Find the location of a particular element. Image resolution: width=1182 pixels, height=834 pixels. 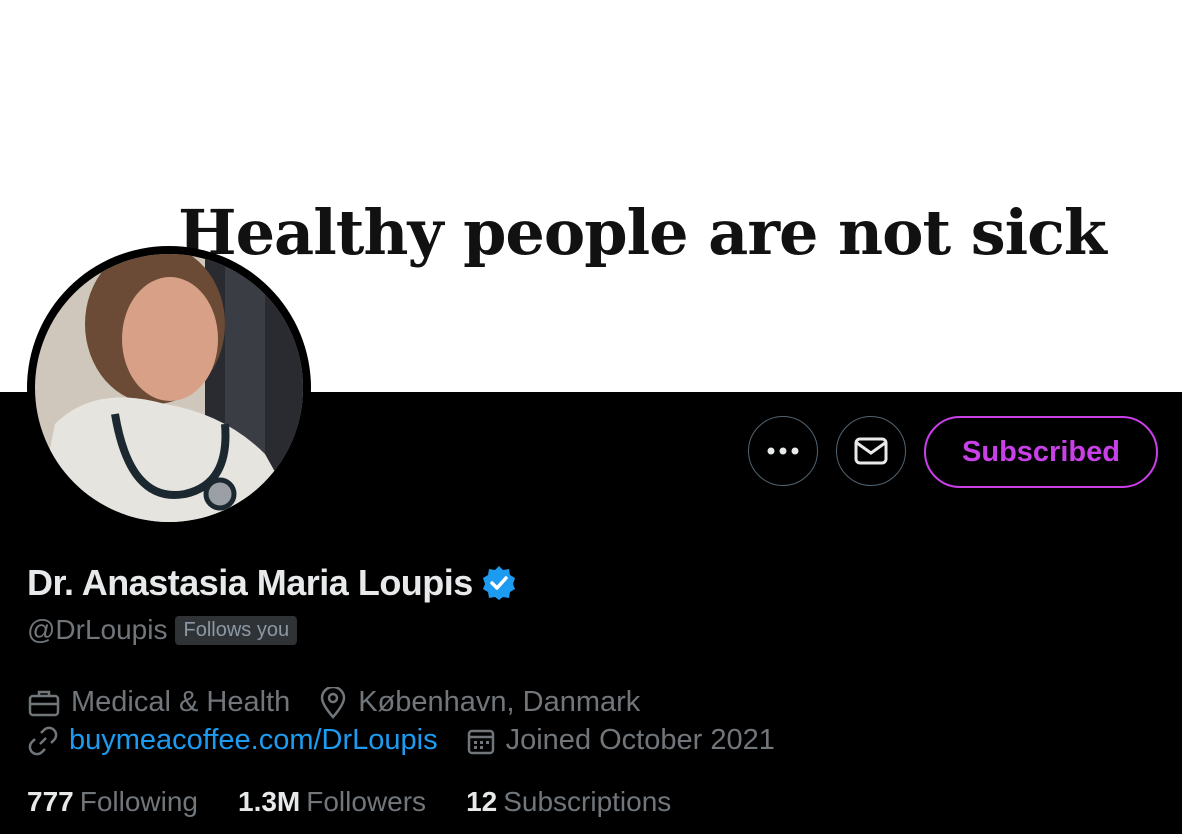

subscriptions-label: Subscriptions is located at coordinates (587, 801).